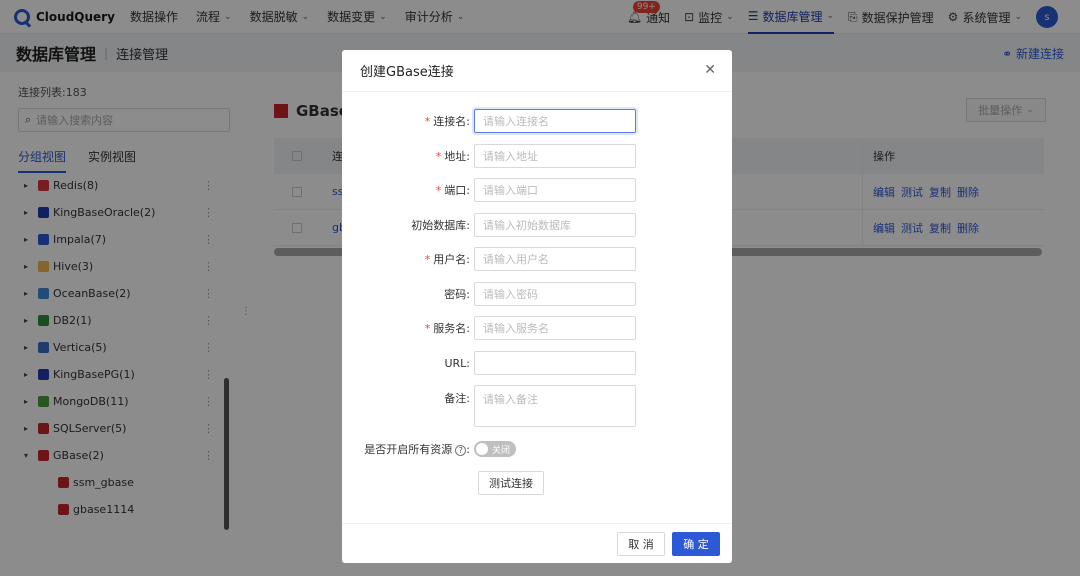 The width and height of the screenshot is (1080, 576). Describe the element at coordinates (555, 363) in the screenshot. I see `field-input` at that location.